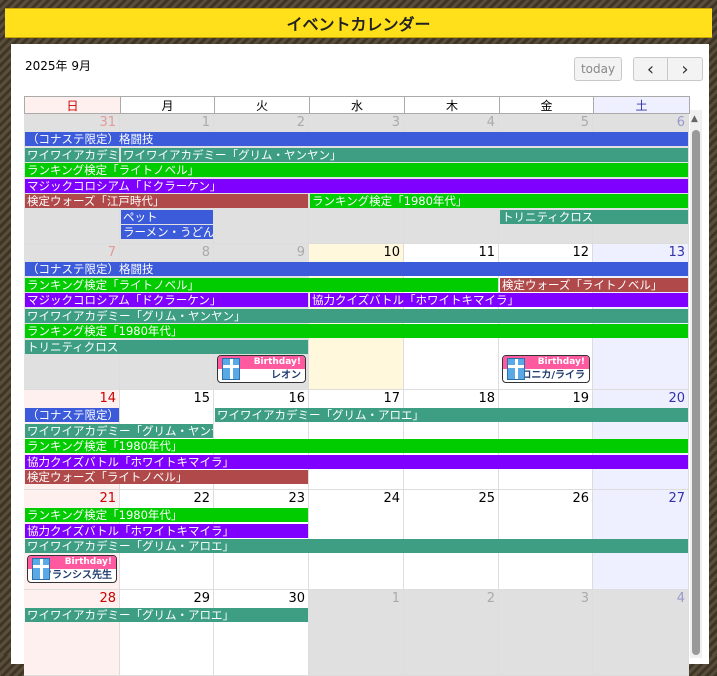 This screenshot has width=717, height=676. I want to click on day-number: 16, so click(296, 398).